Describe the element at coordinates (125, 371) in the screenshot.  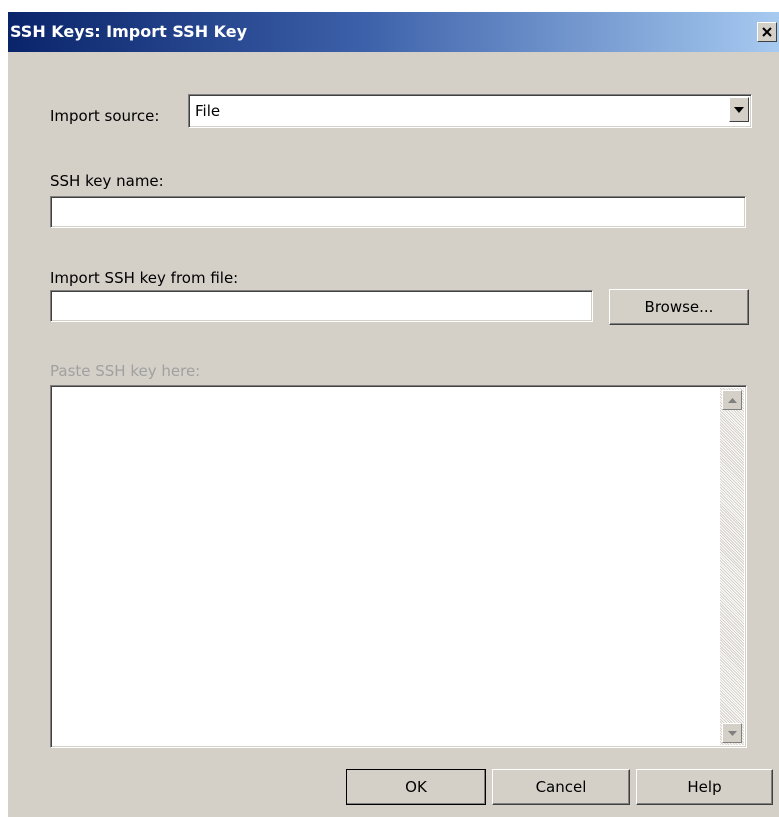
I see `paste-key-label: Paste SSH key here:` at that location.